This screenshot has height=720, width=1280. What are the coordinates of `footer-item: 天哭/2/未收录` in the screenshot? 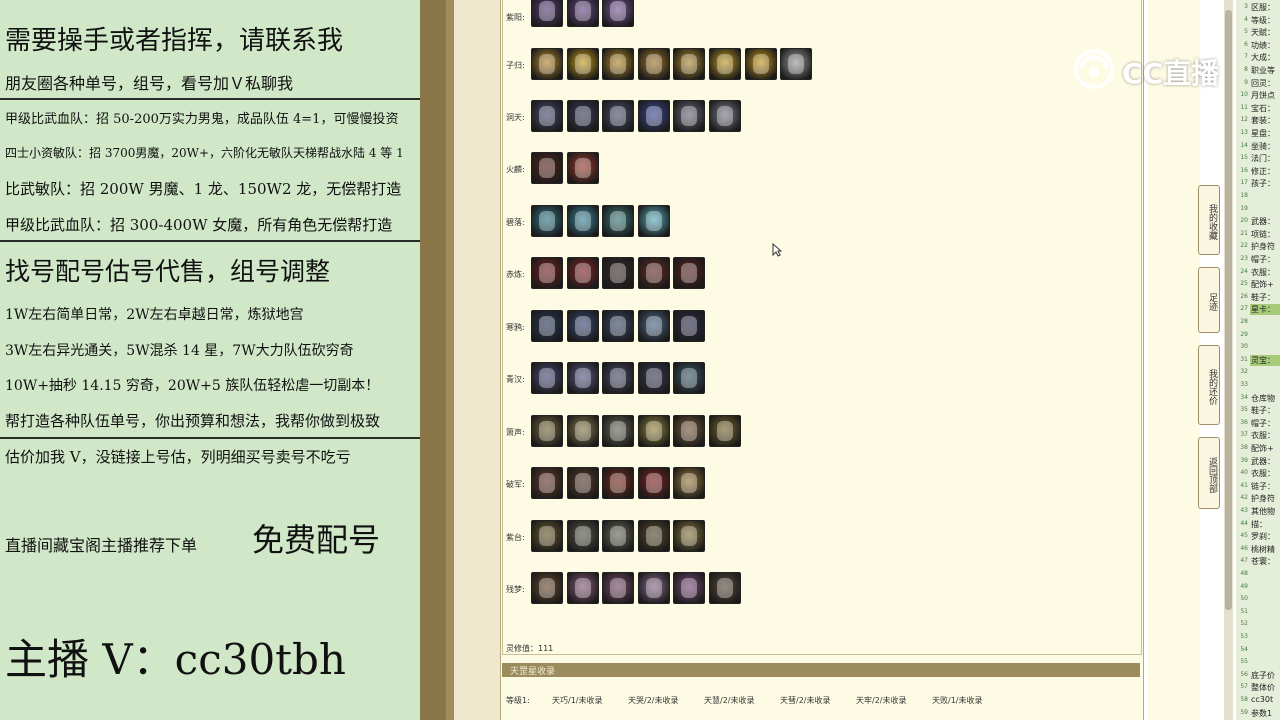 It's located at (653, 700).